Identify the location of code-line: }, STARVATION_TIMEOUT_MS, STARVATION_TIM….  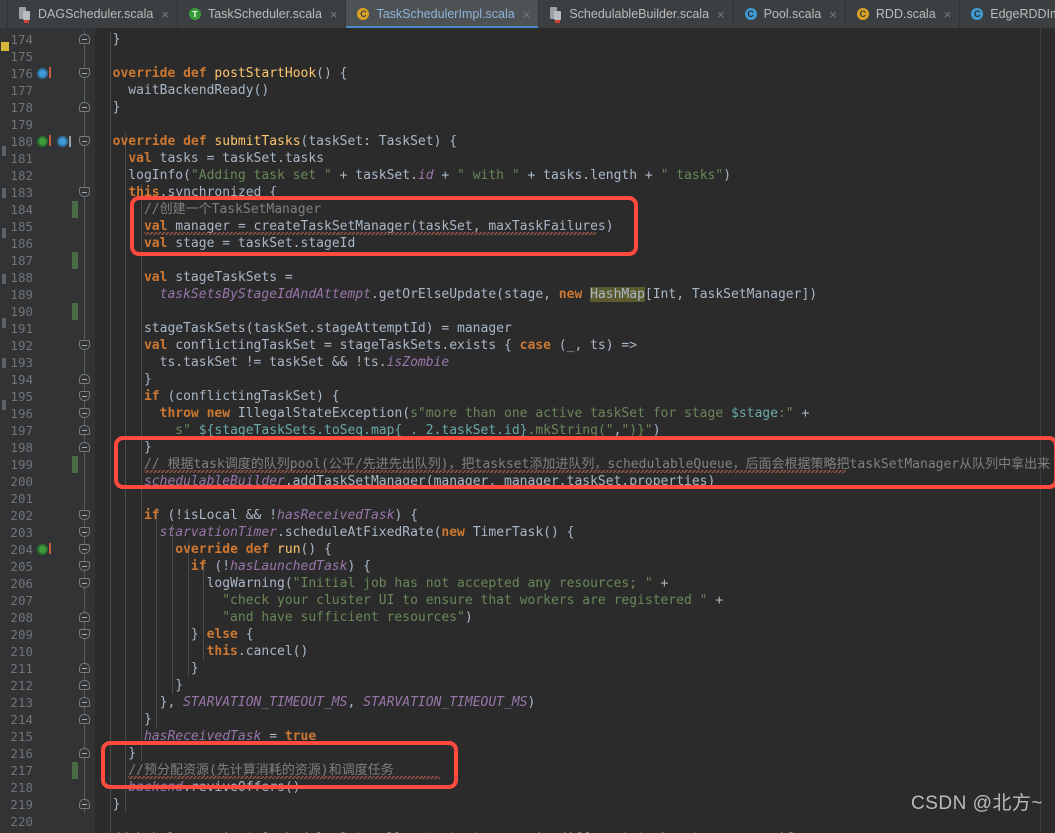
(316, 702).